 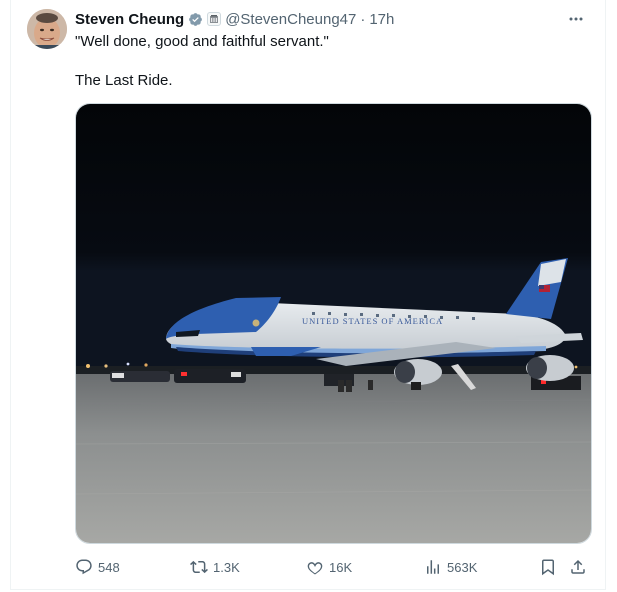 What do you see at coordinates (199, 567) in the screenshot?
I see `repost-icon` at bounding box center [199, 567].